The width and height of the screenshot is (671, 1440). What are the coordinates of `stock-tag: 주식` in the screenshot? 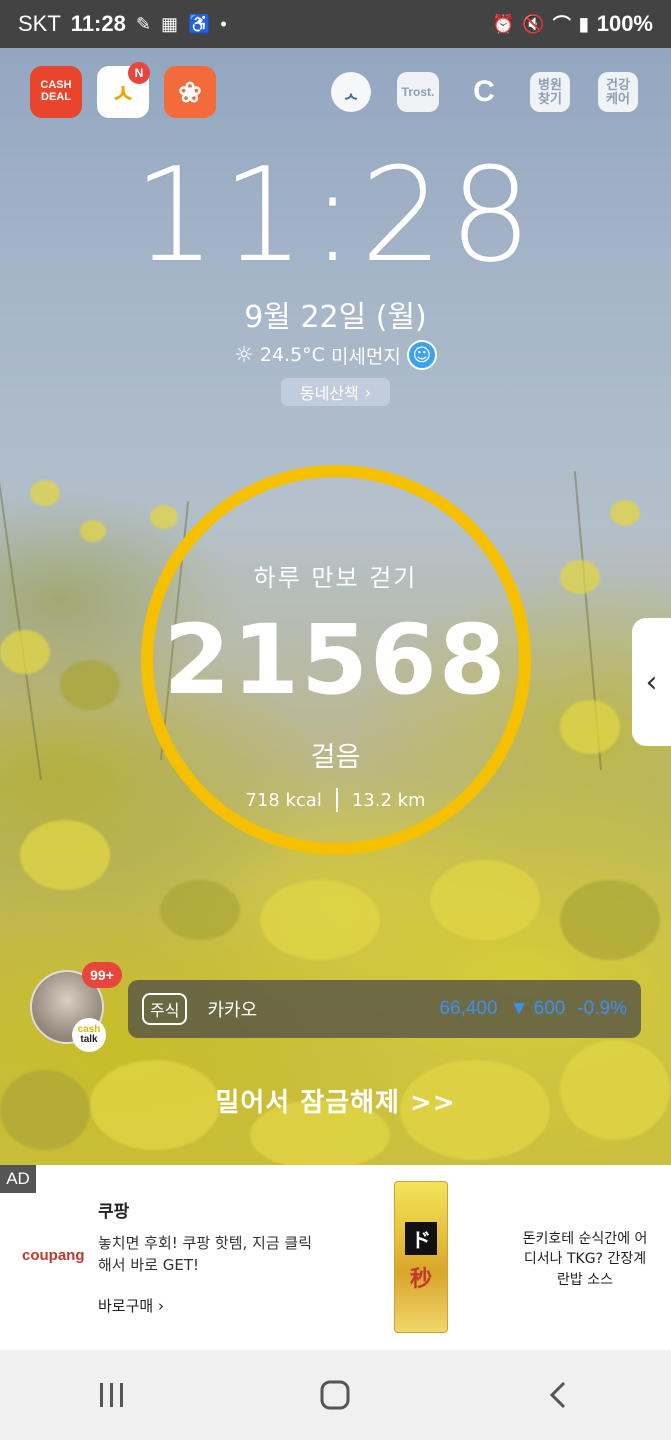 It's located at (165, 1009).